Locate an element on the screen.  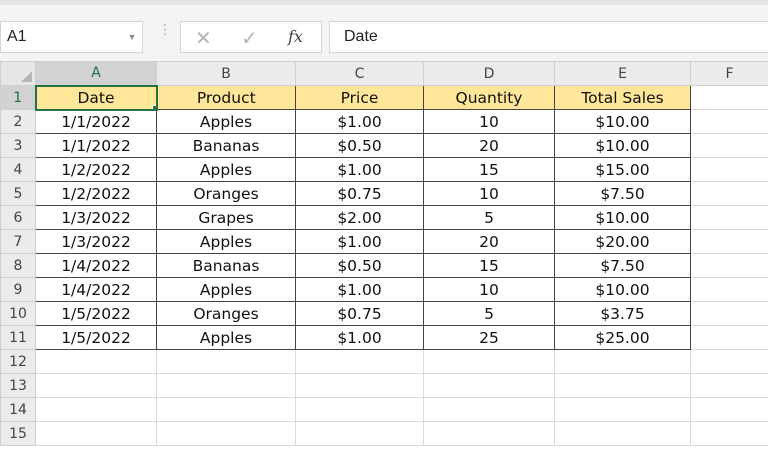
name-box-value: A1 is located at coordinates (61, 37).